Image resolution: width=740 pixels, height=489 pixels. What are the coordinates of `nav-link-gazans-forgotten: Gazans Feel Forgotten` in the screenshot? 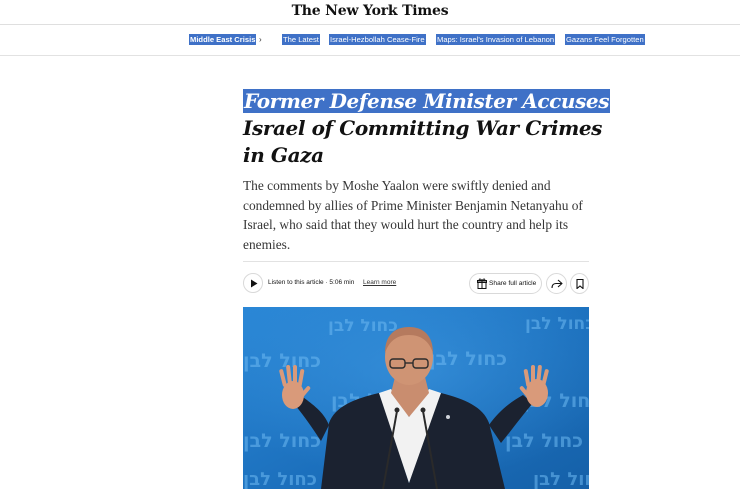 It's located at (605, 39).